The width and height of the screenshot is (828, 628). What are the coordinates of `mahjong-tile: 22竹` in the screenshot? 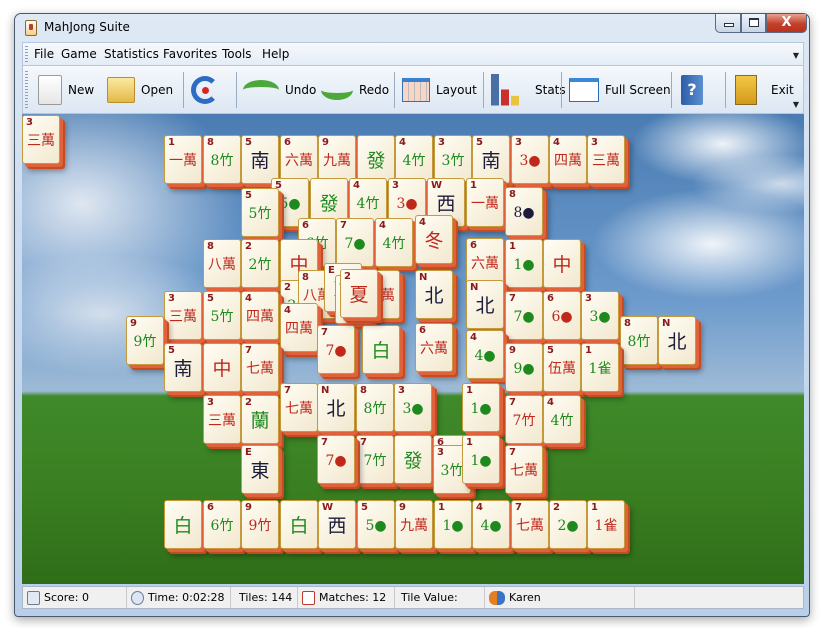 It's located at (260, 263).